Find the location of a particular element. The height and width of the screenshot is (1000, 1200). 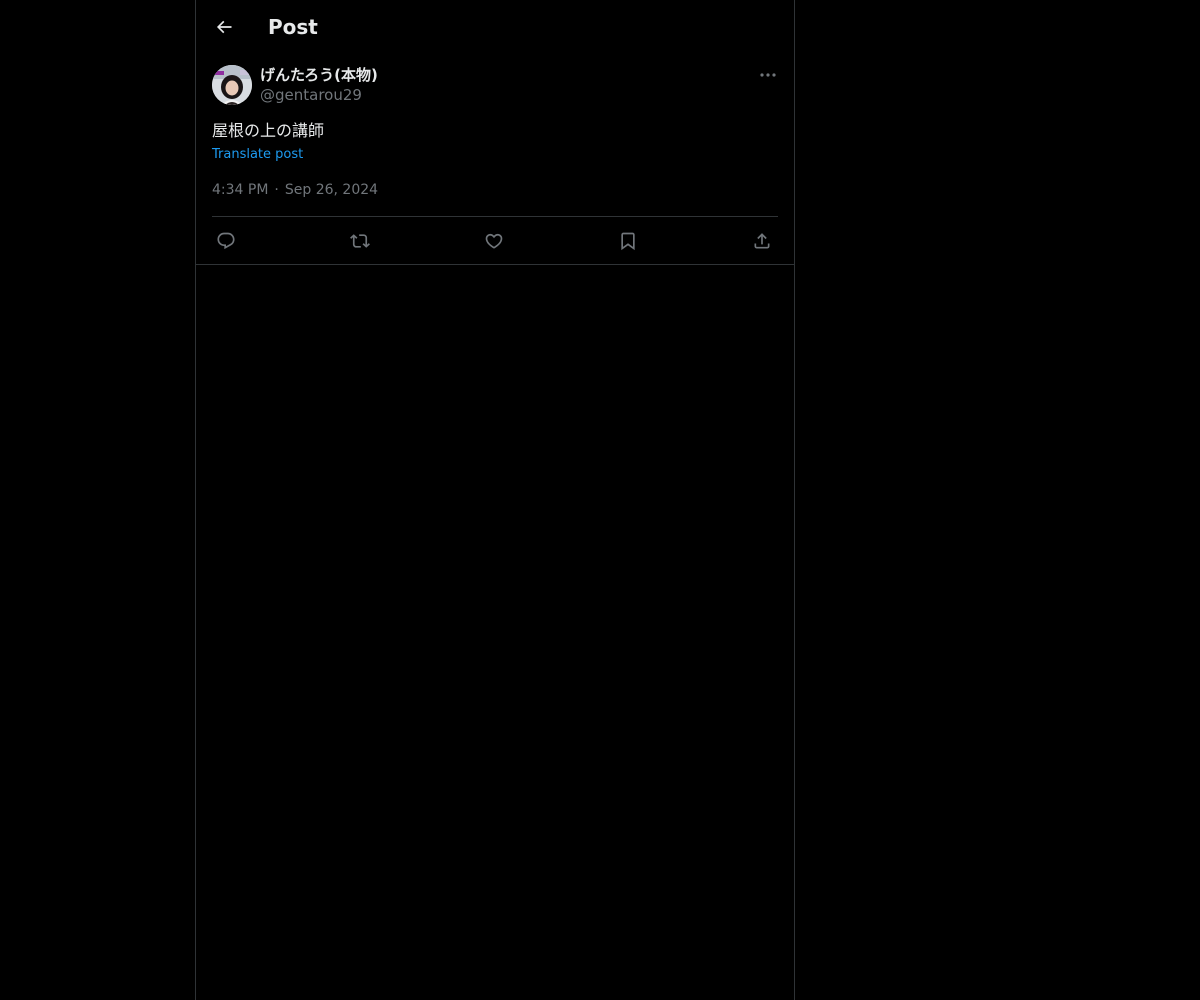

translate-post-link: Translate post is located at coordinates (257, 155).